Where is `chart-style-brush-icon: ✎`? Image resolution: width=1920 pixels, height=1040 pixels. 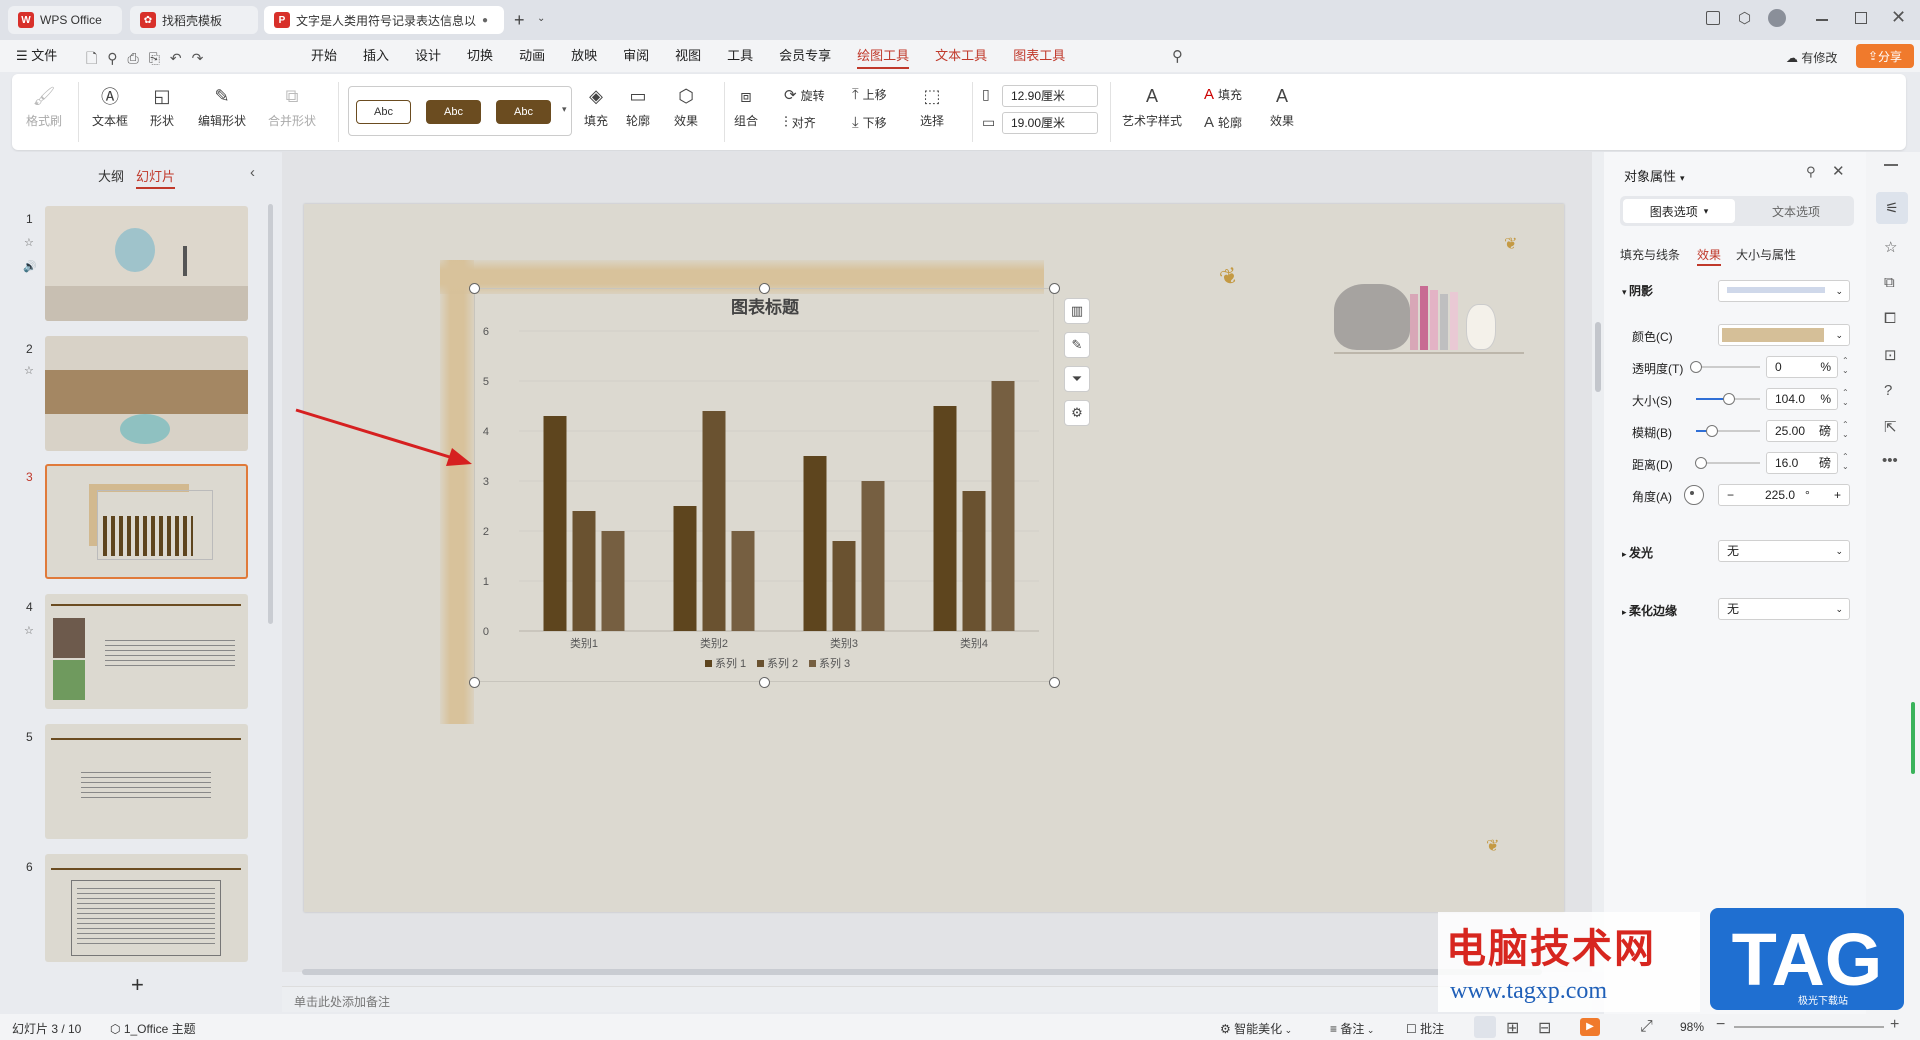
chart-style-brush-icon: ✎ is located at coordinates (1077, 345).